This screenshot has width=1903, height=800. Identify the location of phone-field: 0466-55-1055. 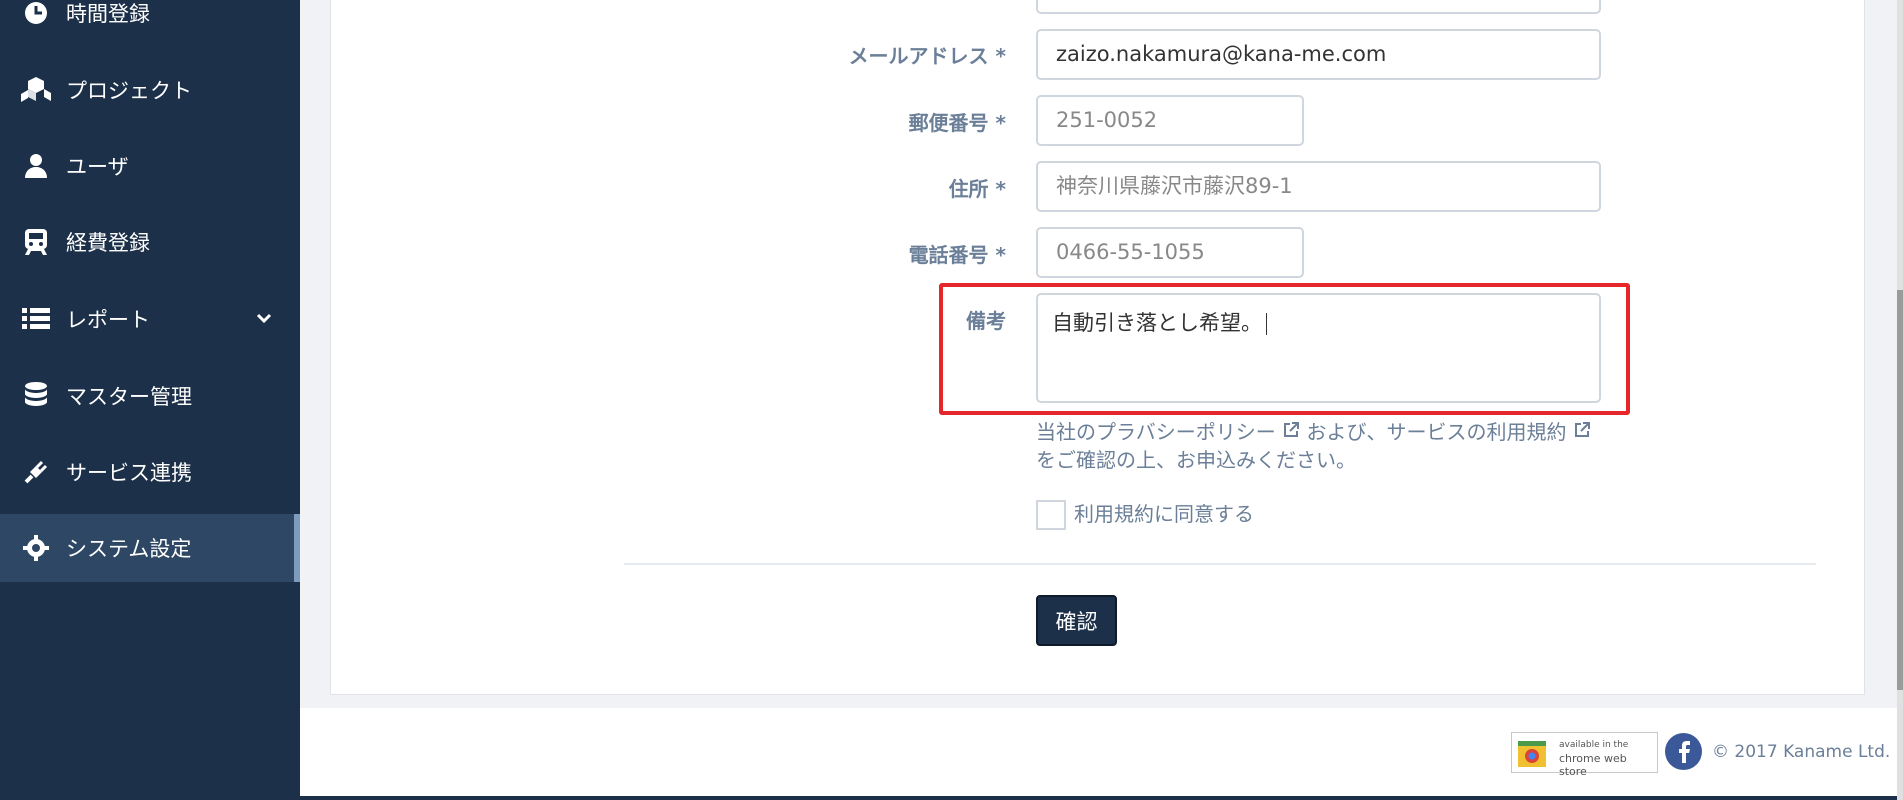
(1170, 252).